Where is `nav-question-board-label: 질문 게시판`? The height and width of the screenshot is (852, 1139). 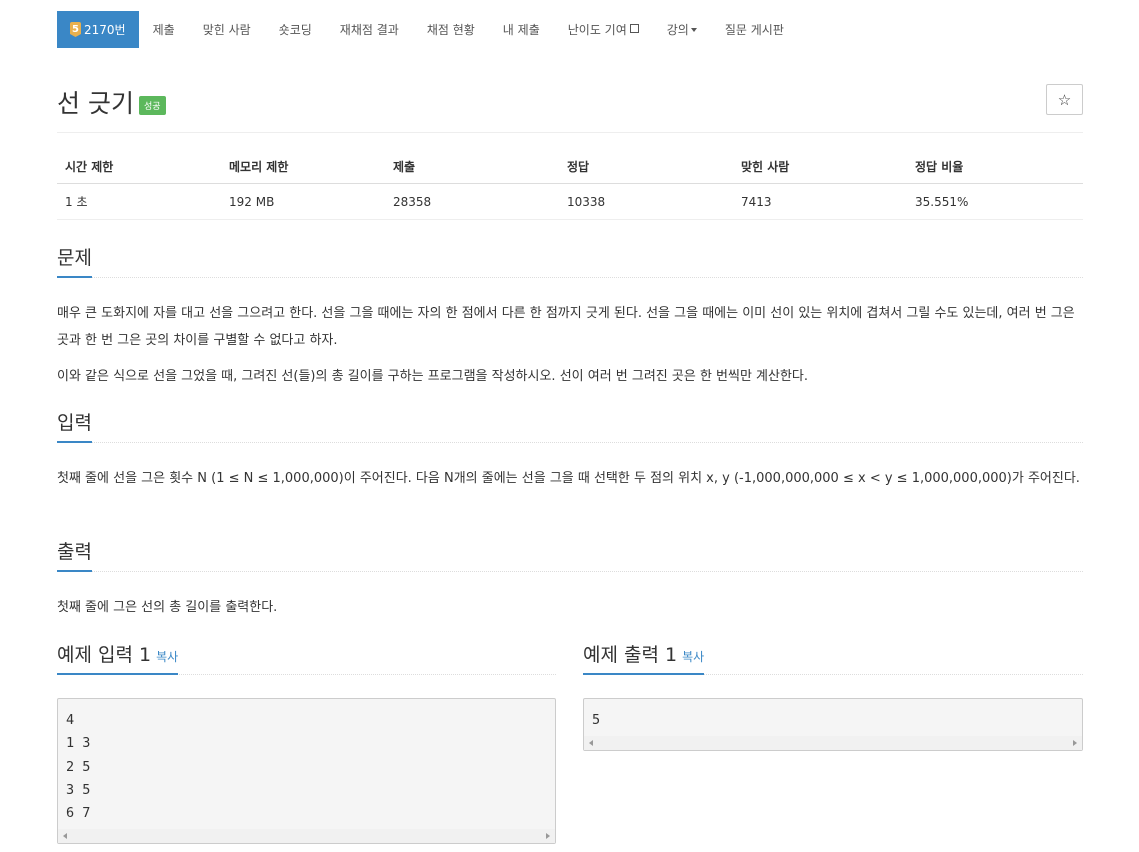
nav-question-board-label: 질문 게시판 is located at coordinates (754, 30).